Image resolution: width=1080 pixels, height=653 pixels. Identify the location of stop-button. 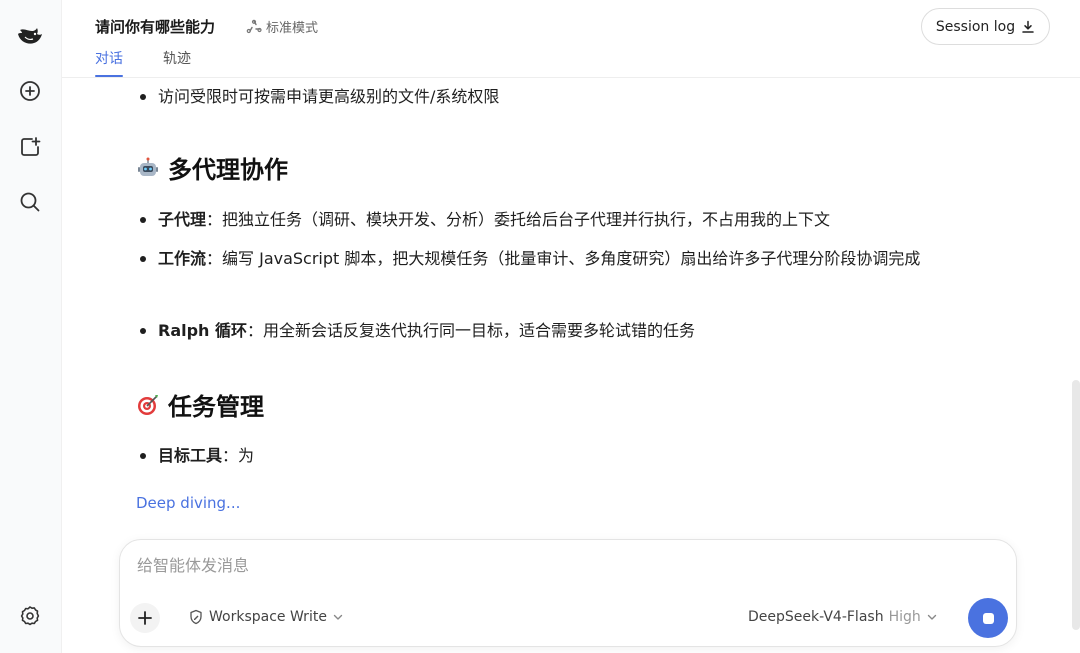
(988, 618).